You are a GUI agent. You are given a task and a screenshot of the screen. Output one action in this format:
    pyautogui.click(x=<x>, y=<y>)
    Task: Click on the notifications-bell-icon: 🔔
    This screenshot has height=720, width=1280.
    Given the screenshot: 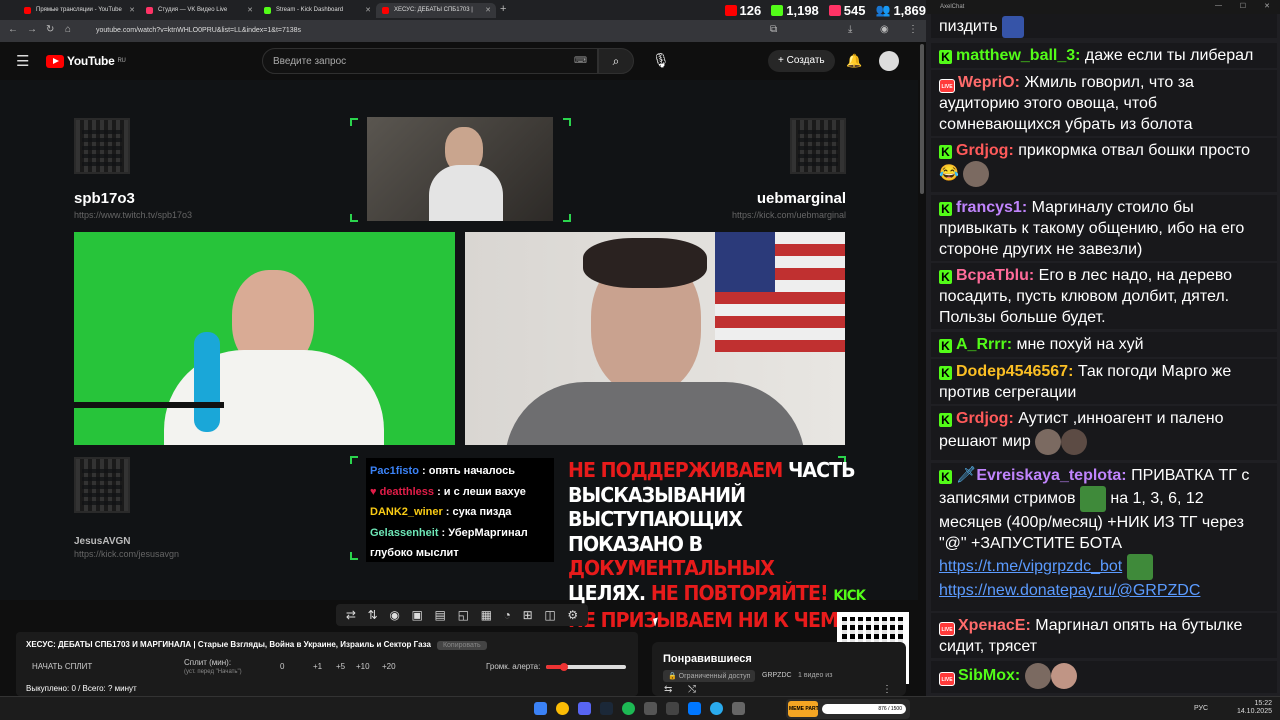 What is the action you would take?
    pyautogui.click(x=854, y=61)
    